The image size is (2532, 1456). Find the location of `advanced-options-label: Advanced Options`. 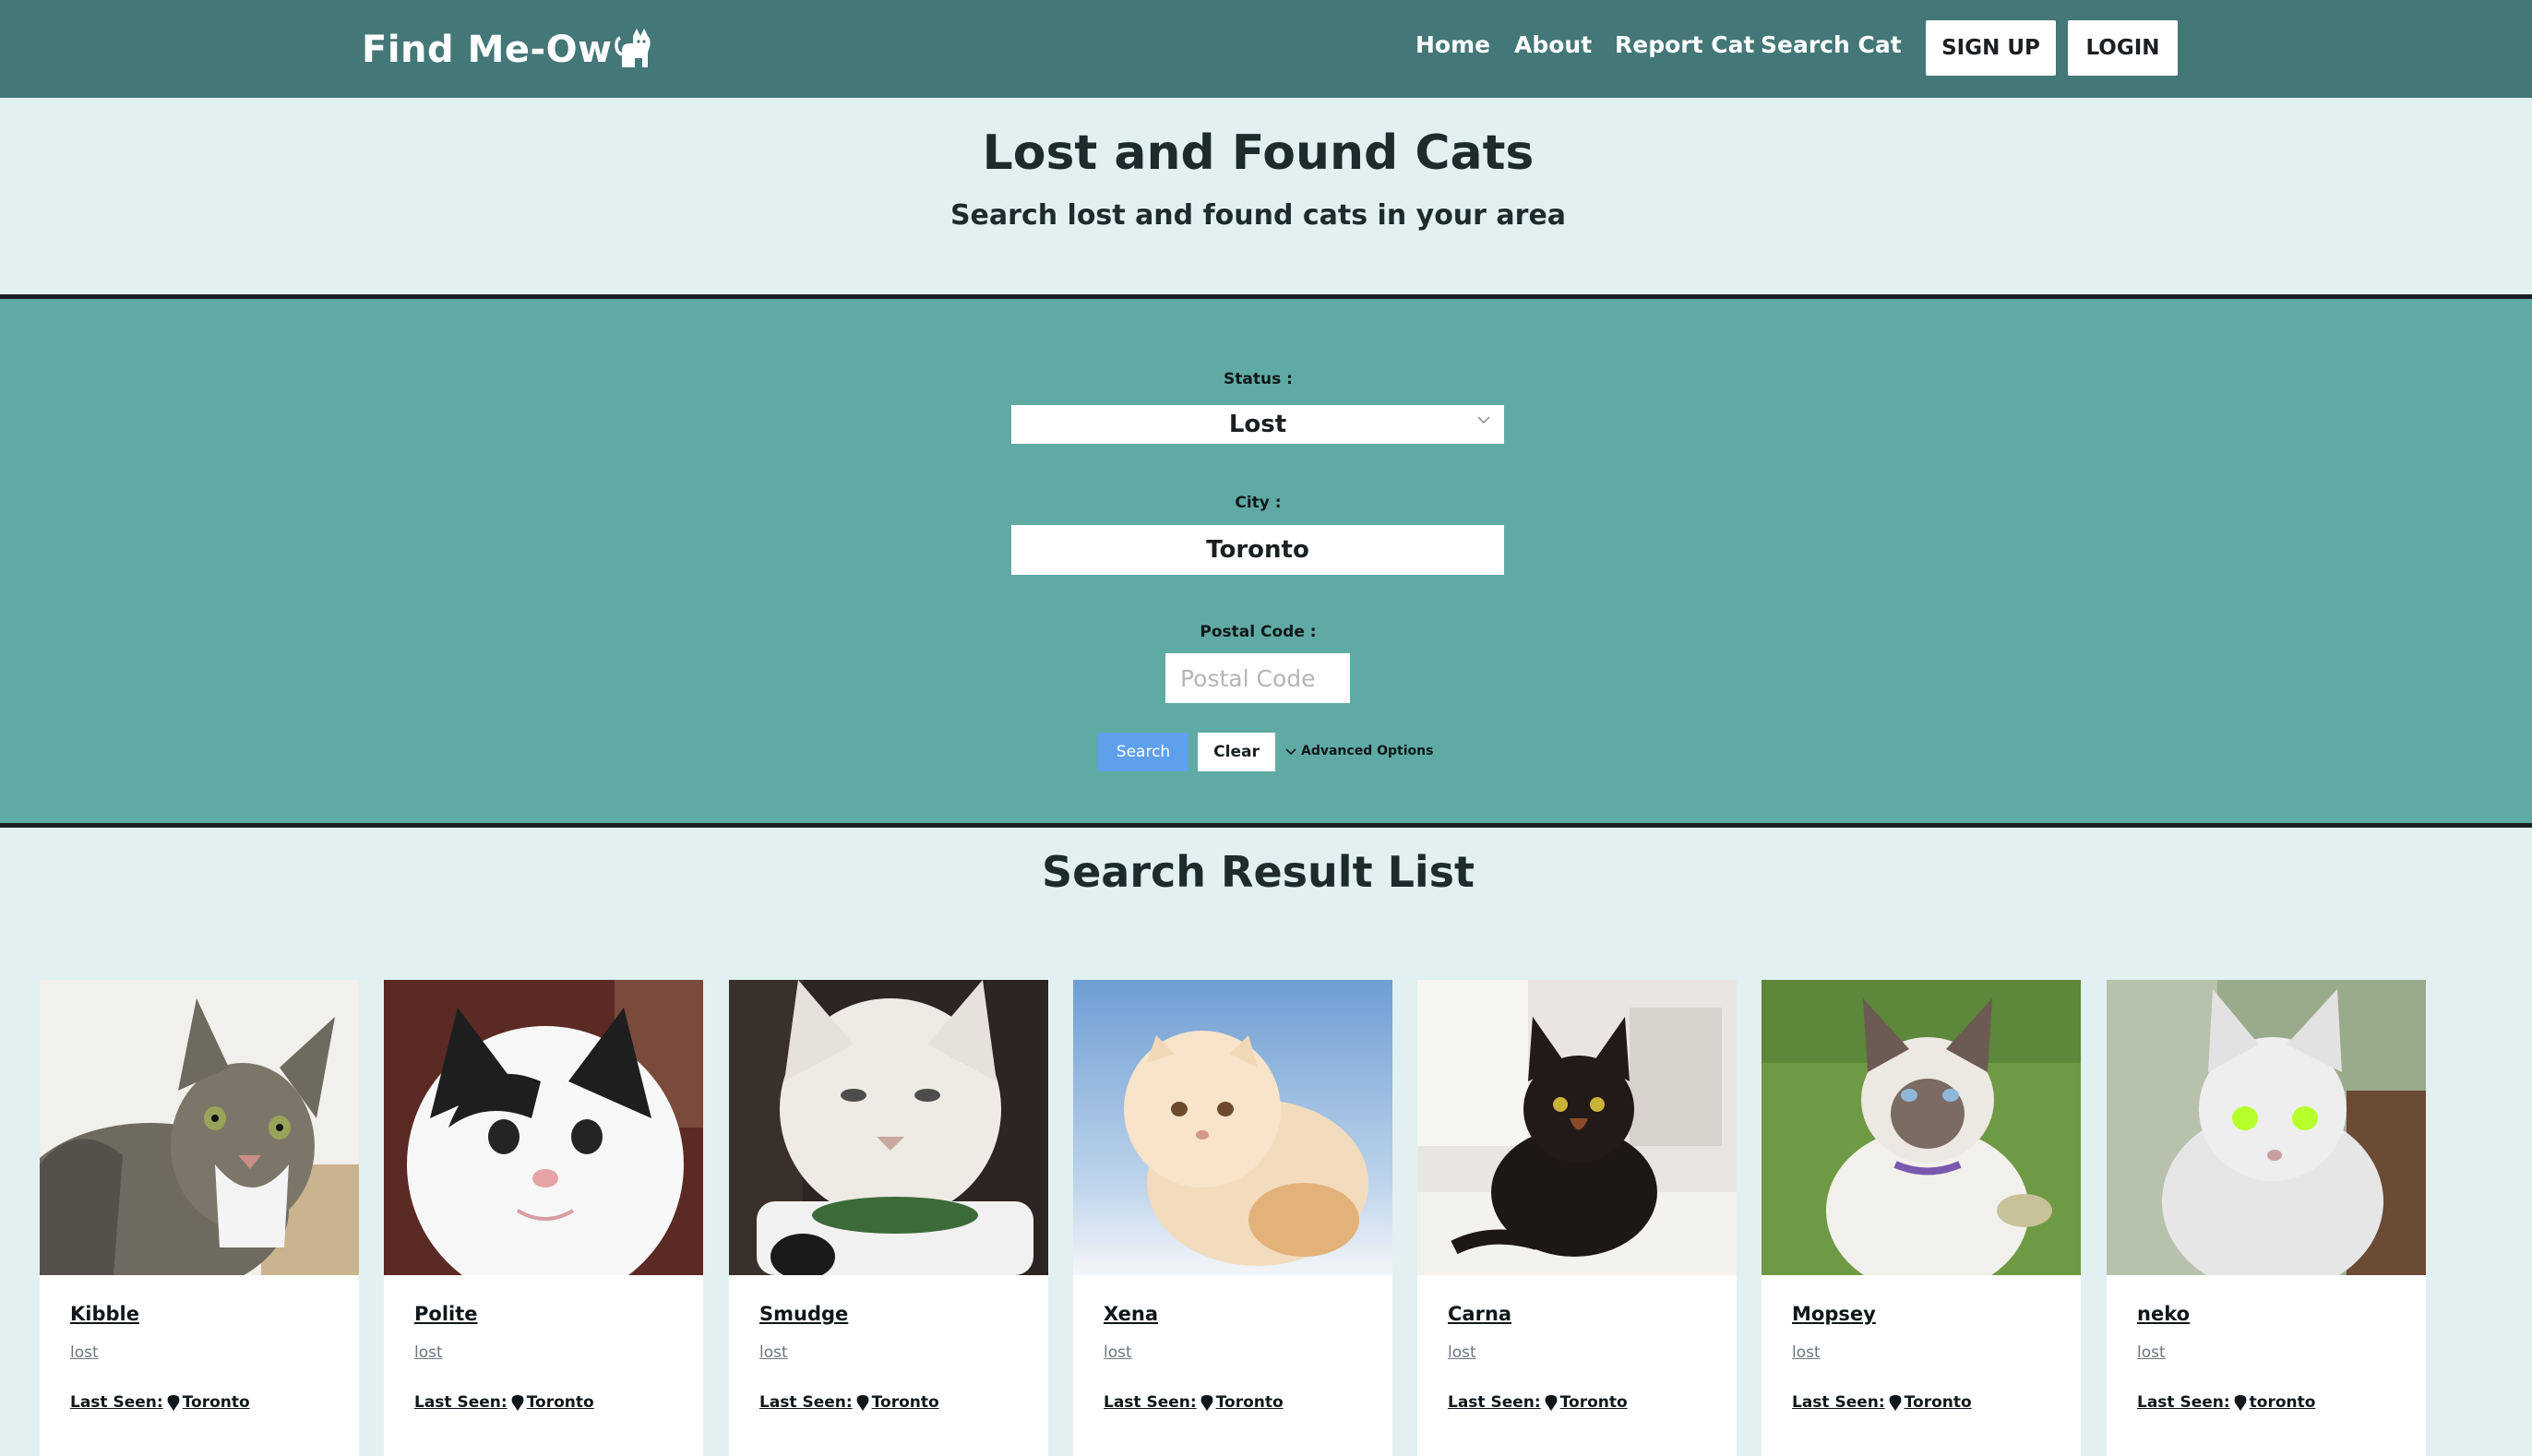

advanced-options-label: Advanced Options is located at coordinates (1367, 751).